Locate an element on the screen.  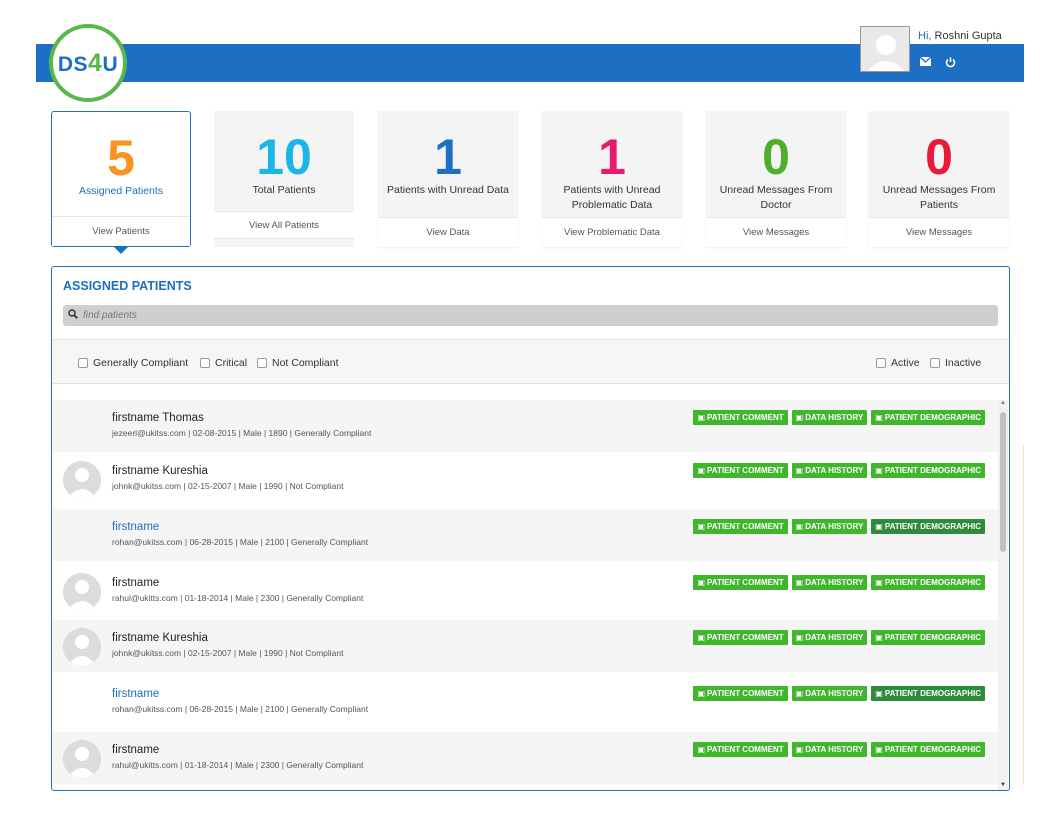
user-name: Roshni Gupta is located at coordinates (968, 36).